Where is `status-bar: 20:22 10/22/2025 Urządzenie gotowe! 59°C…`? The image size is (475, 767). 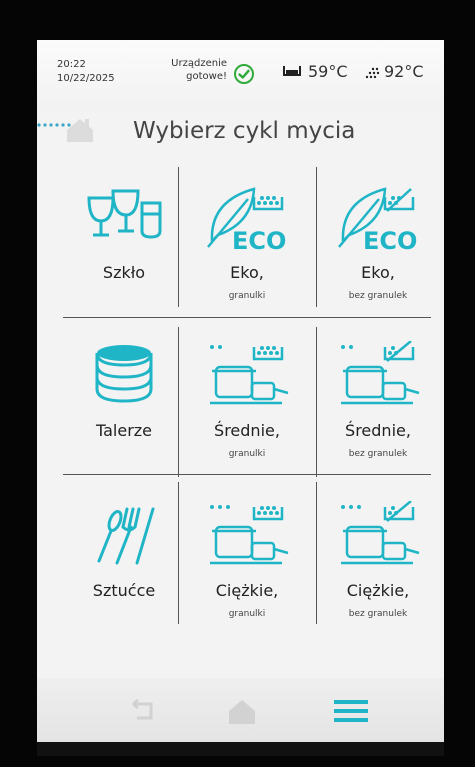 status-bar: 20:22 10/22/2025 Urządzenie gotowe! 59°C… is located at coordinates (240, 75).